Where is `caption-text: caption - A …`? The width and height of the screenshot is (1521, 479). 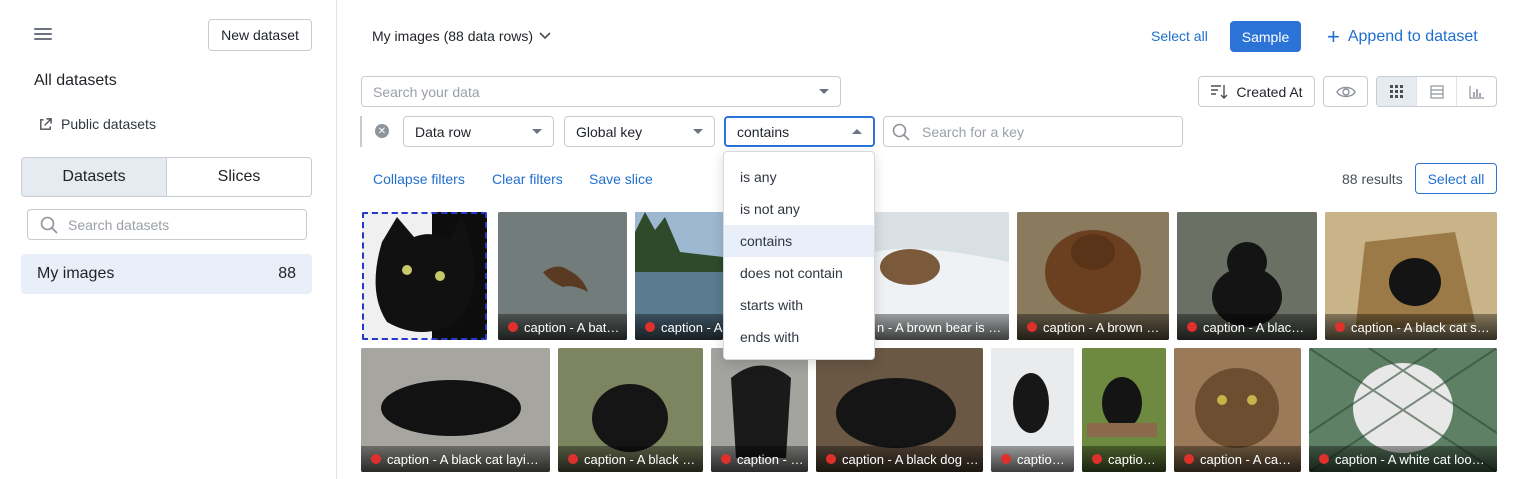 caption-text: caption - A … is located at coordinates (692, 327).